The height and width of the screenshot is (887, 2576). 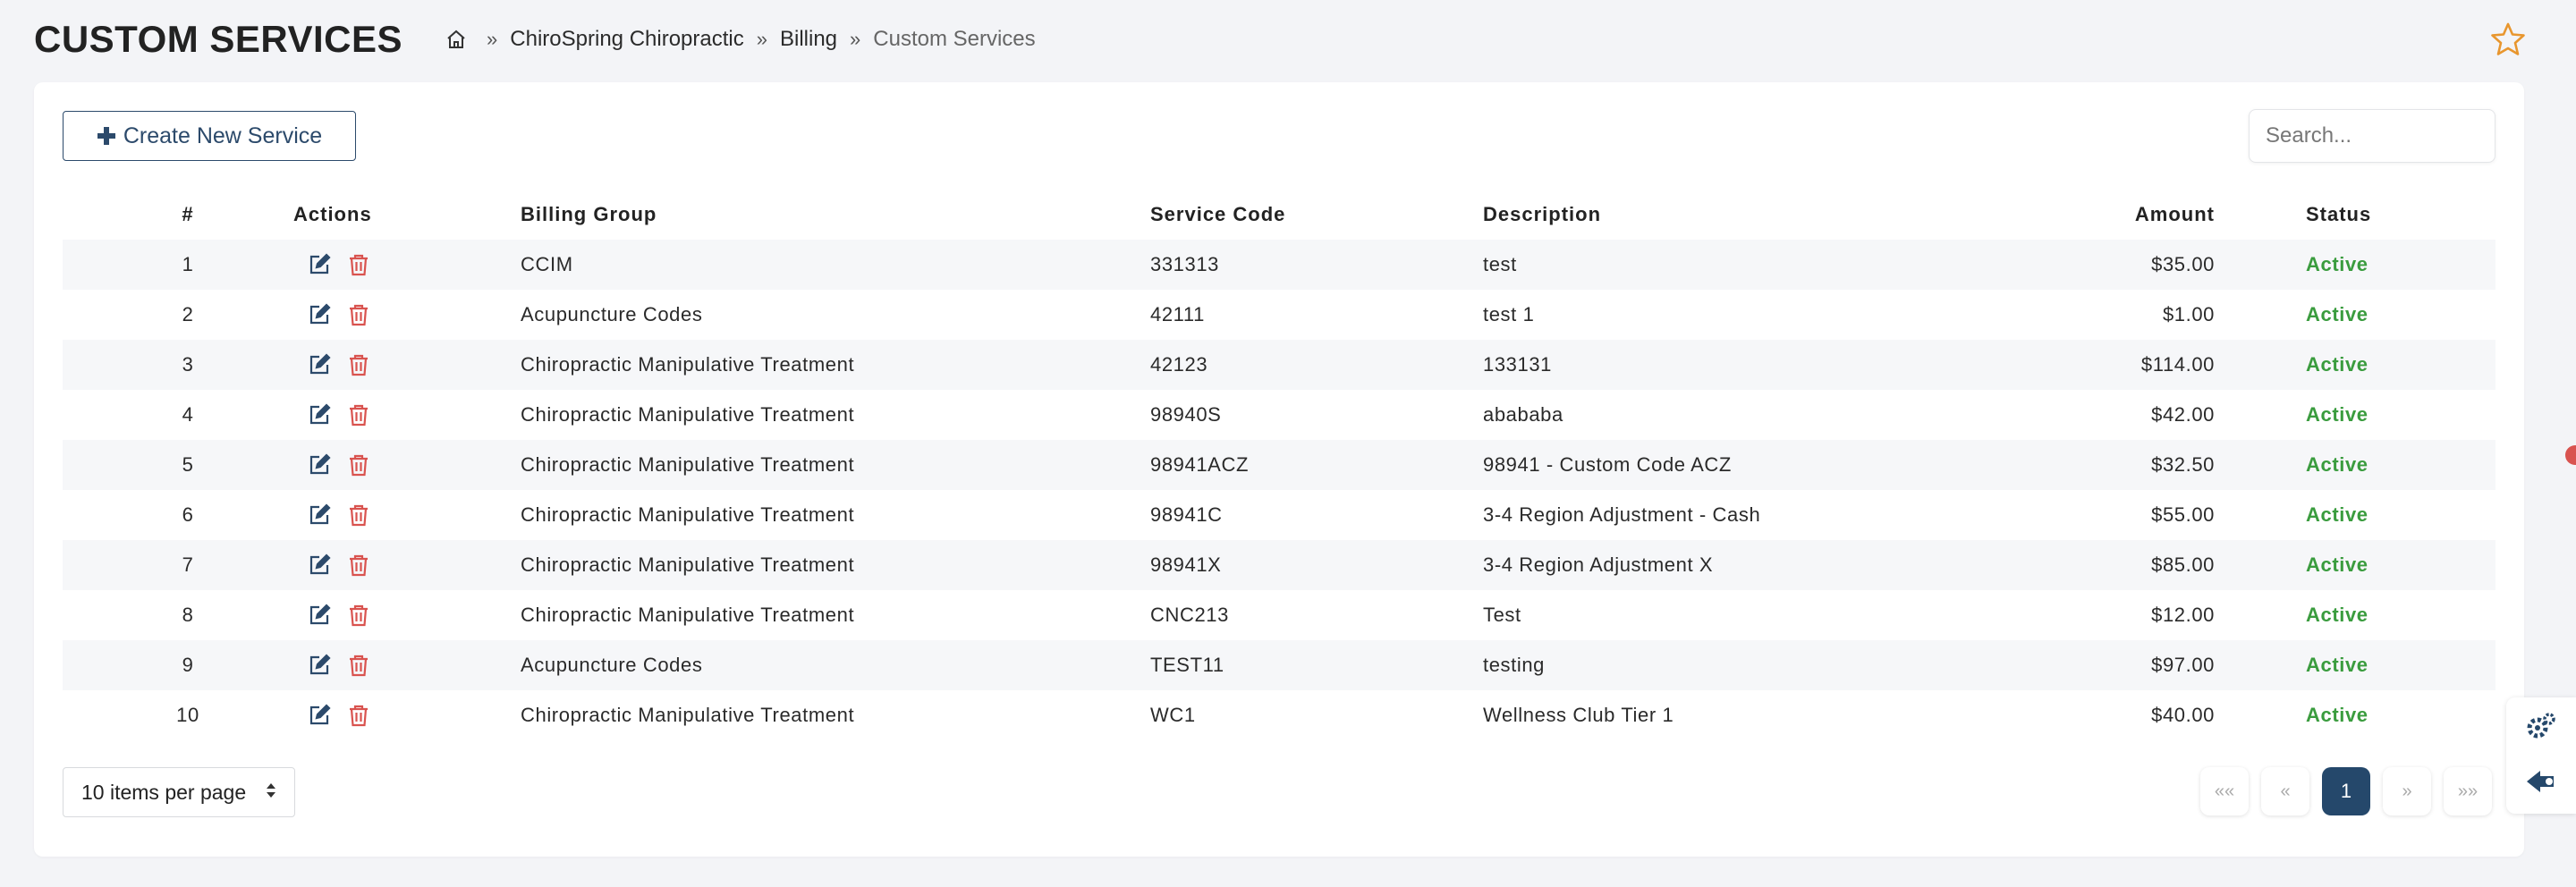 I want to click on service-code-cell: 98940S, so click(x=1186, y=414).